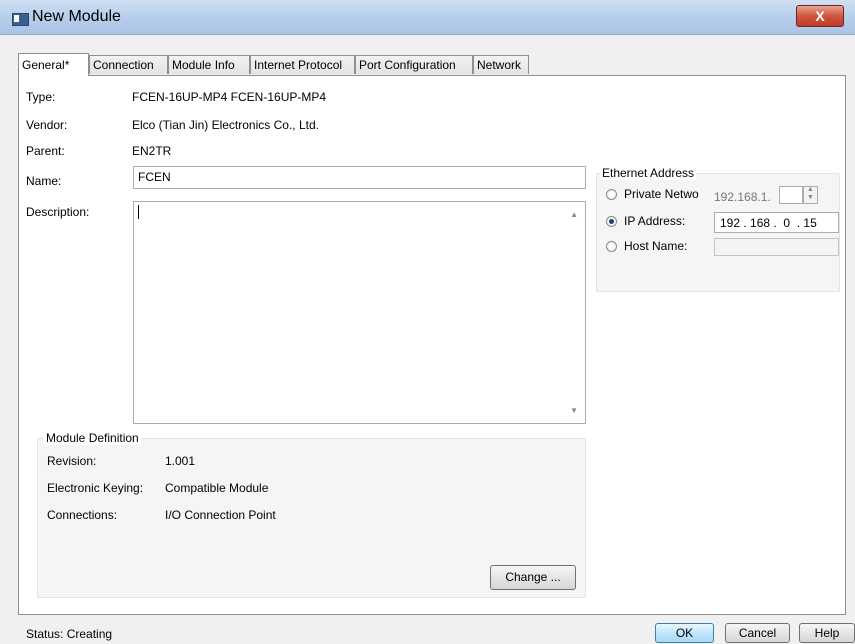 The height and width of the screenshot is (644, 855). What do you see at coordinates (611, 246) in the screenshot?
I see `host-name-radio` at bounding box center [611, 246].